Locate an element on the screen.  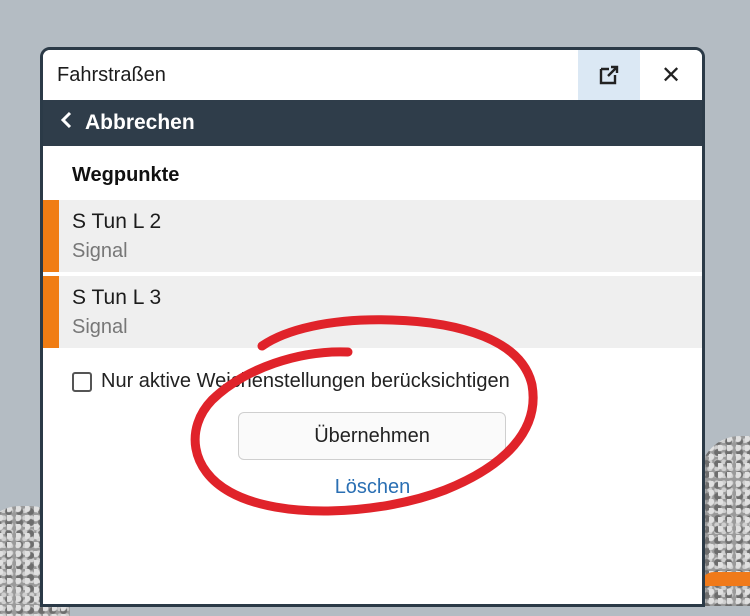
waypoint-name: S Tun L 2 is located at coordinates (117, 221).